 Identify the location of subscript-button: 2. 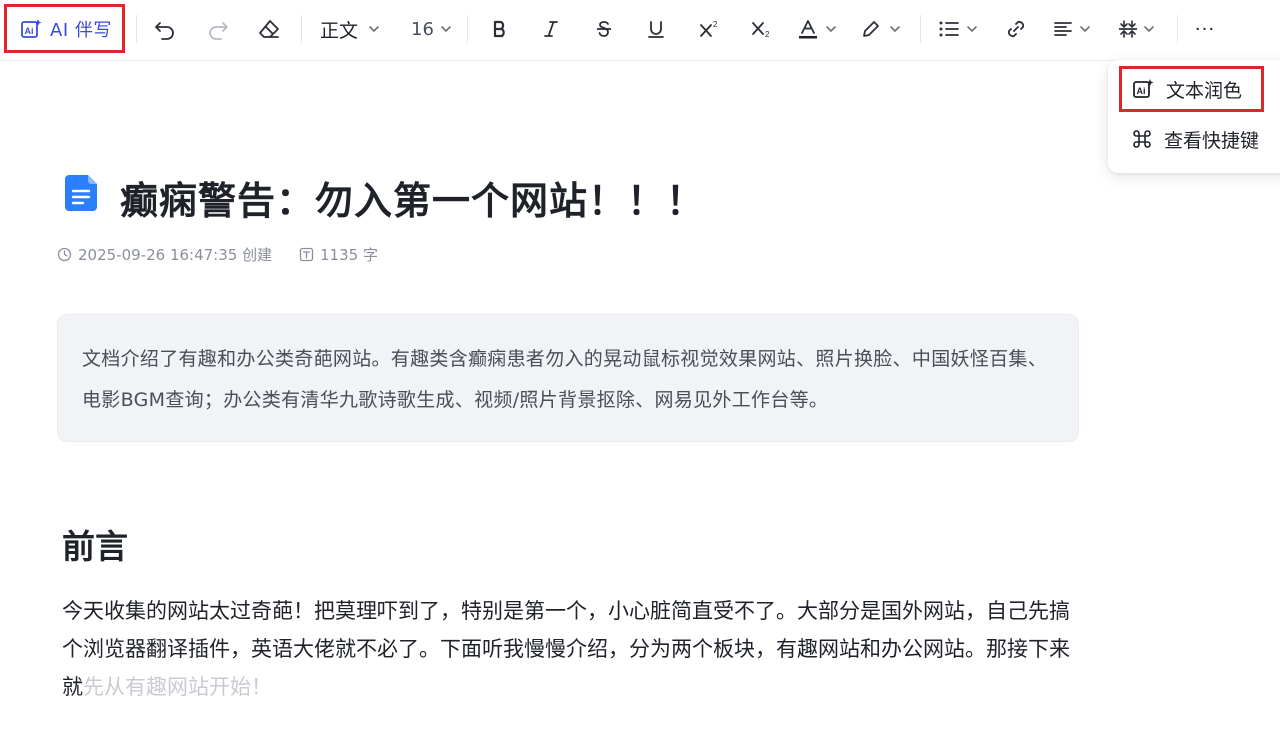
(761, 29).